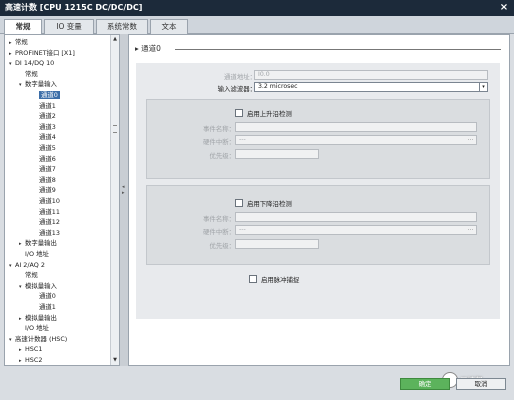 The width and height of the screenshot is (514, 400). What do you see at coordinates (30, 349) in the screenshot?
I see `tree-item: ▸ HSC1` at bounding box center [30, 349].